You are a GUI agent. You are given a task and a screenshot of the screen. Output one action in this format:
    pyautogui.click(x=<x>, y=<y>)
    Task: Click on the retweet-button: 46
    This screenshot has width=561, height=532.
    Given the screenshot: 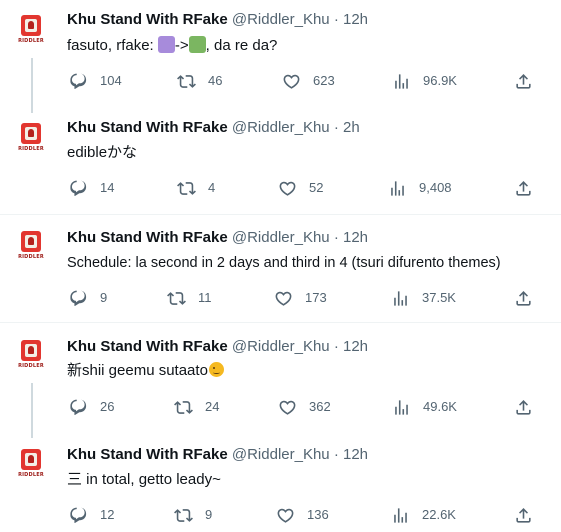 What is the action you would take?
    pyautogui.click(x=199, y=81)
    